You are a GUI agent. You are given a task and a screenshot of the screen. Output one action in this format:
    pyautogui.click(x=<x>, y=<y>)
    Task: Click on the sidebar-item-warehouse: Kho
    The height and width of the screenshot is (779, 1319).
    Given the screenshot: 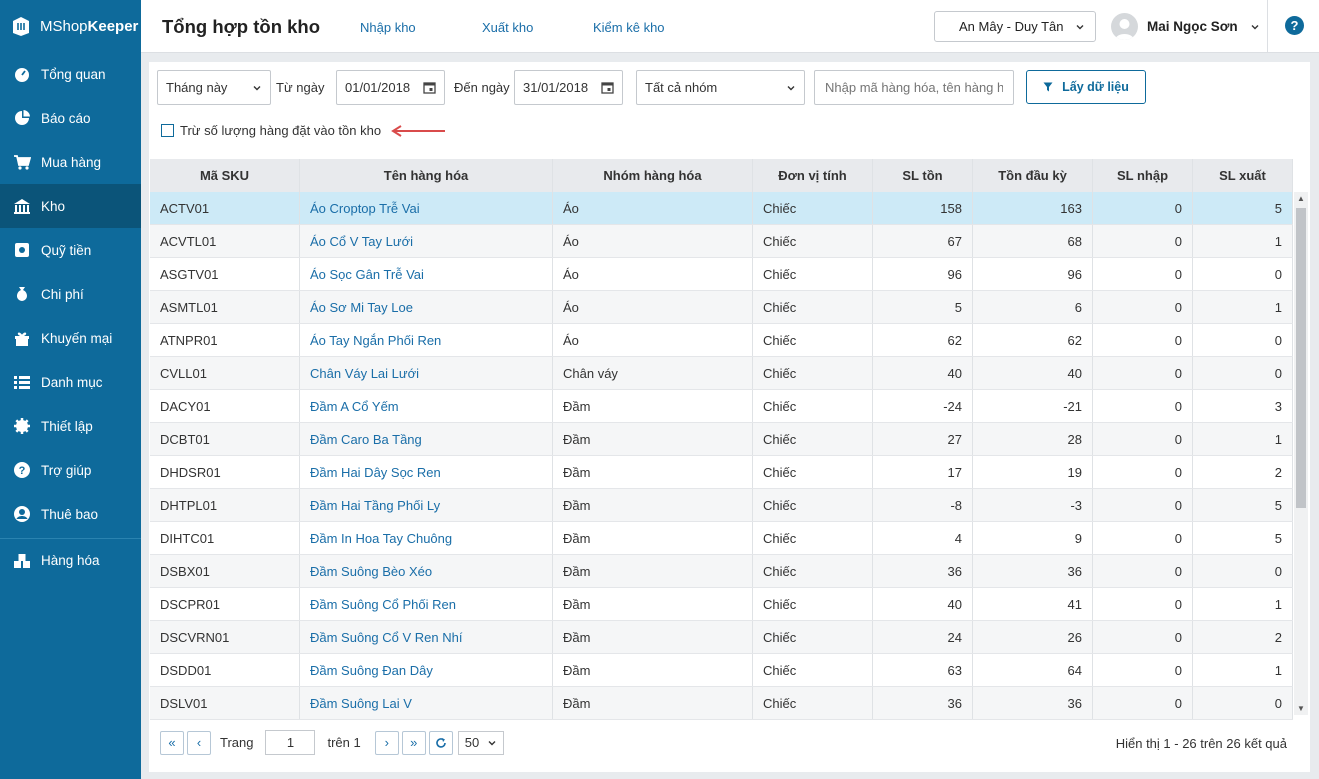 What is the action you would take?
    pyautogui.click(x=70, y=206)
    